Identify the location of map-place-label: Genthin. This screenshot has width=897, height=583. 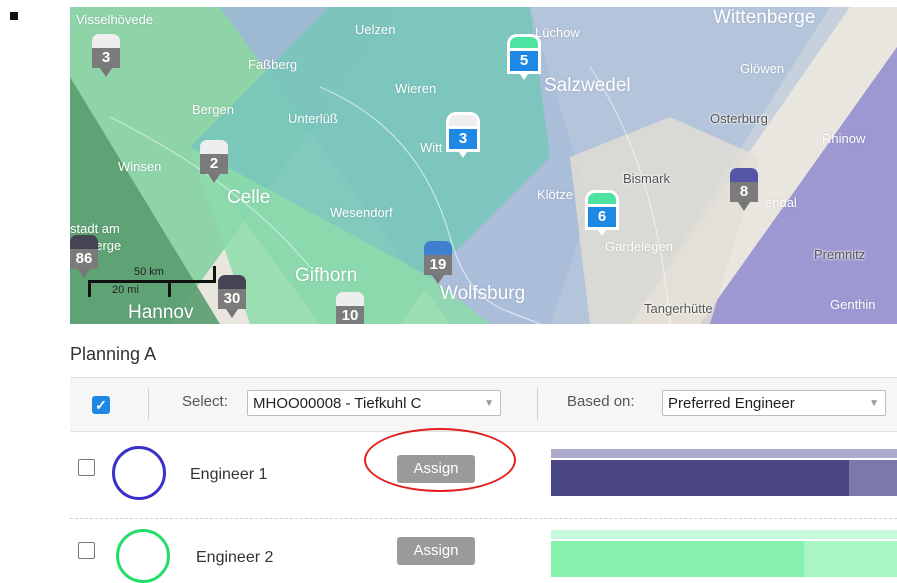
(853, 304).